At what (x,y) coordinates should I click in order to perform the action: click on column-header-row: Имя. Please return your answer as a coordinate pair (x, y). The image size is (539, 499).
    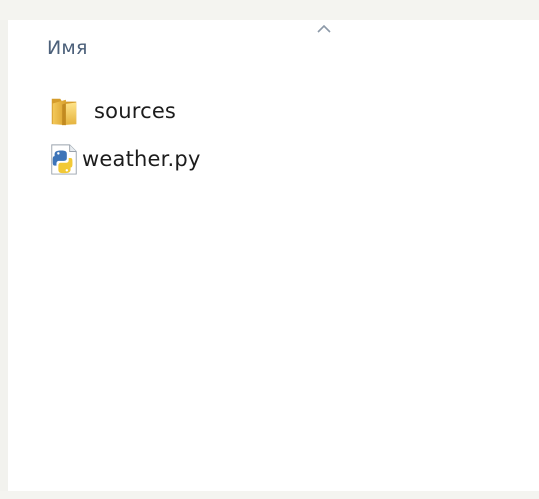
    Looking at the image, I should click on (273, 50).